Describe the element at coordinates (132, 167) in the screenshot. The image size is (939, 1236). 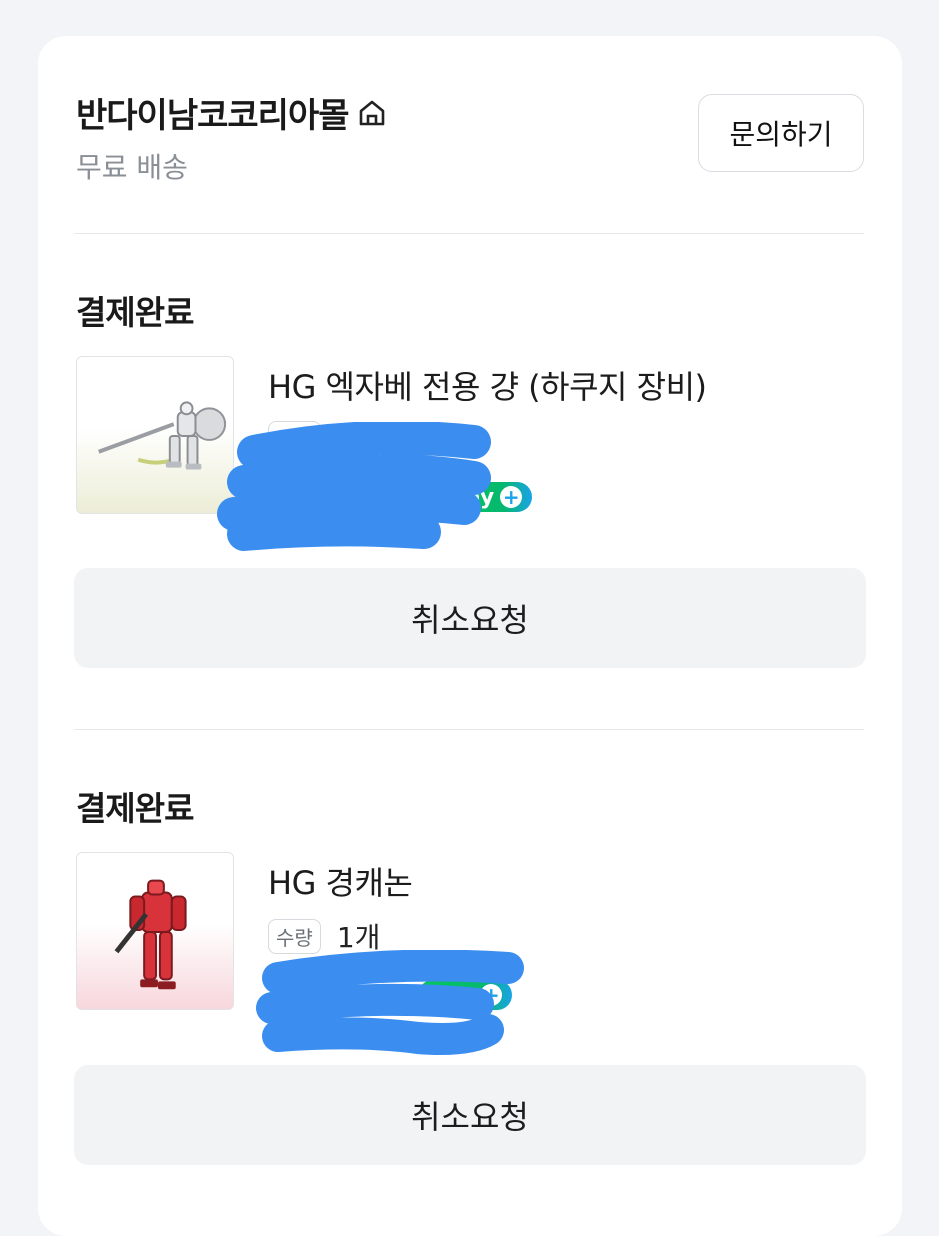
I see `shipping-info: 무료 배송` at that location.